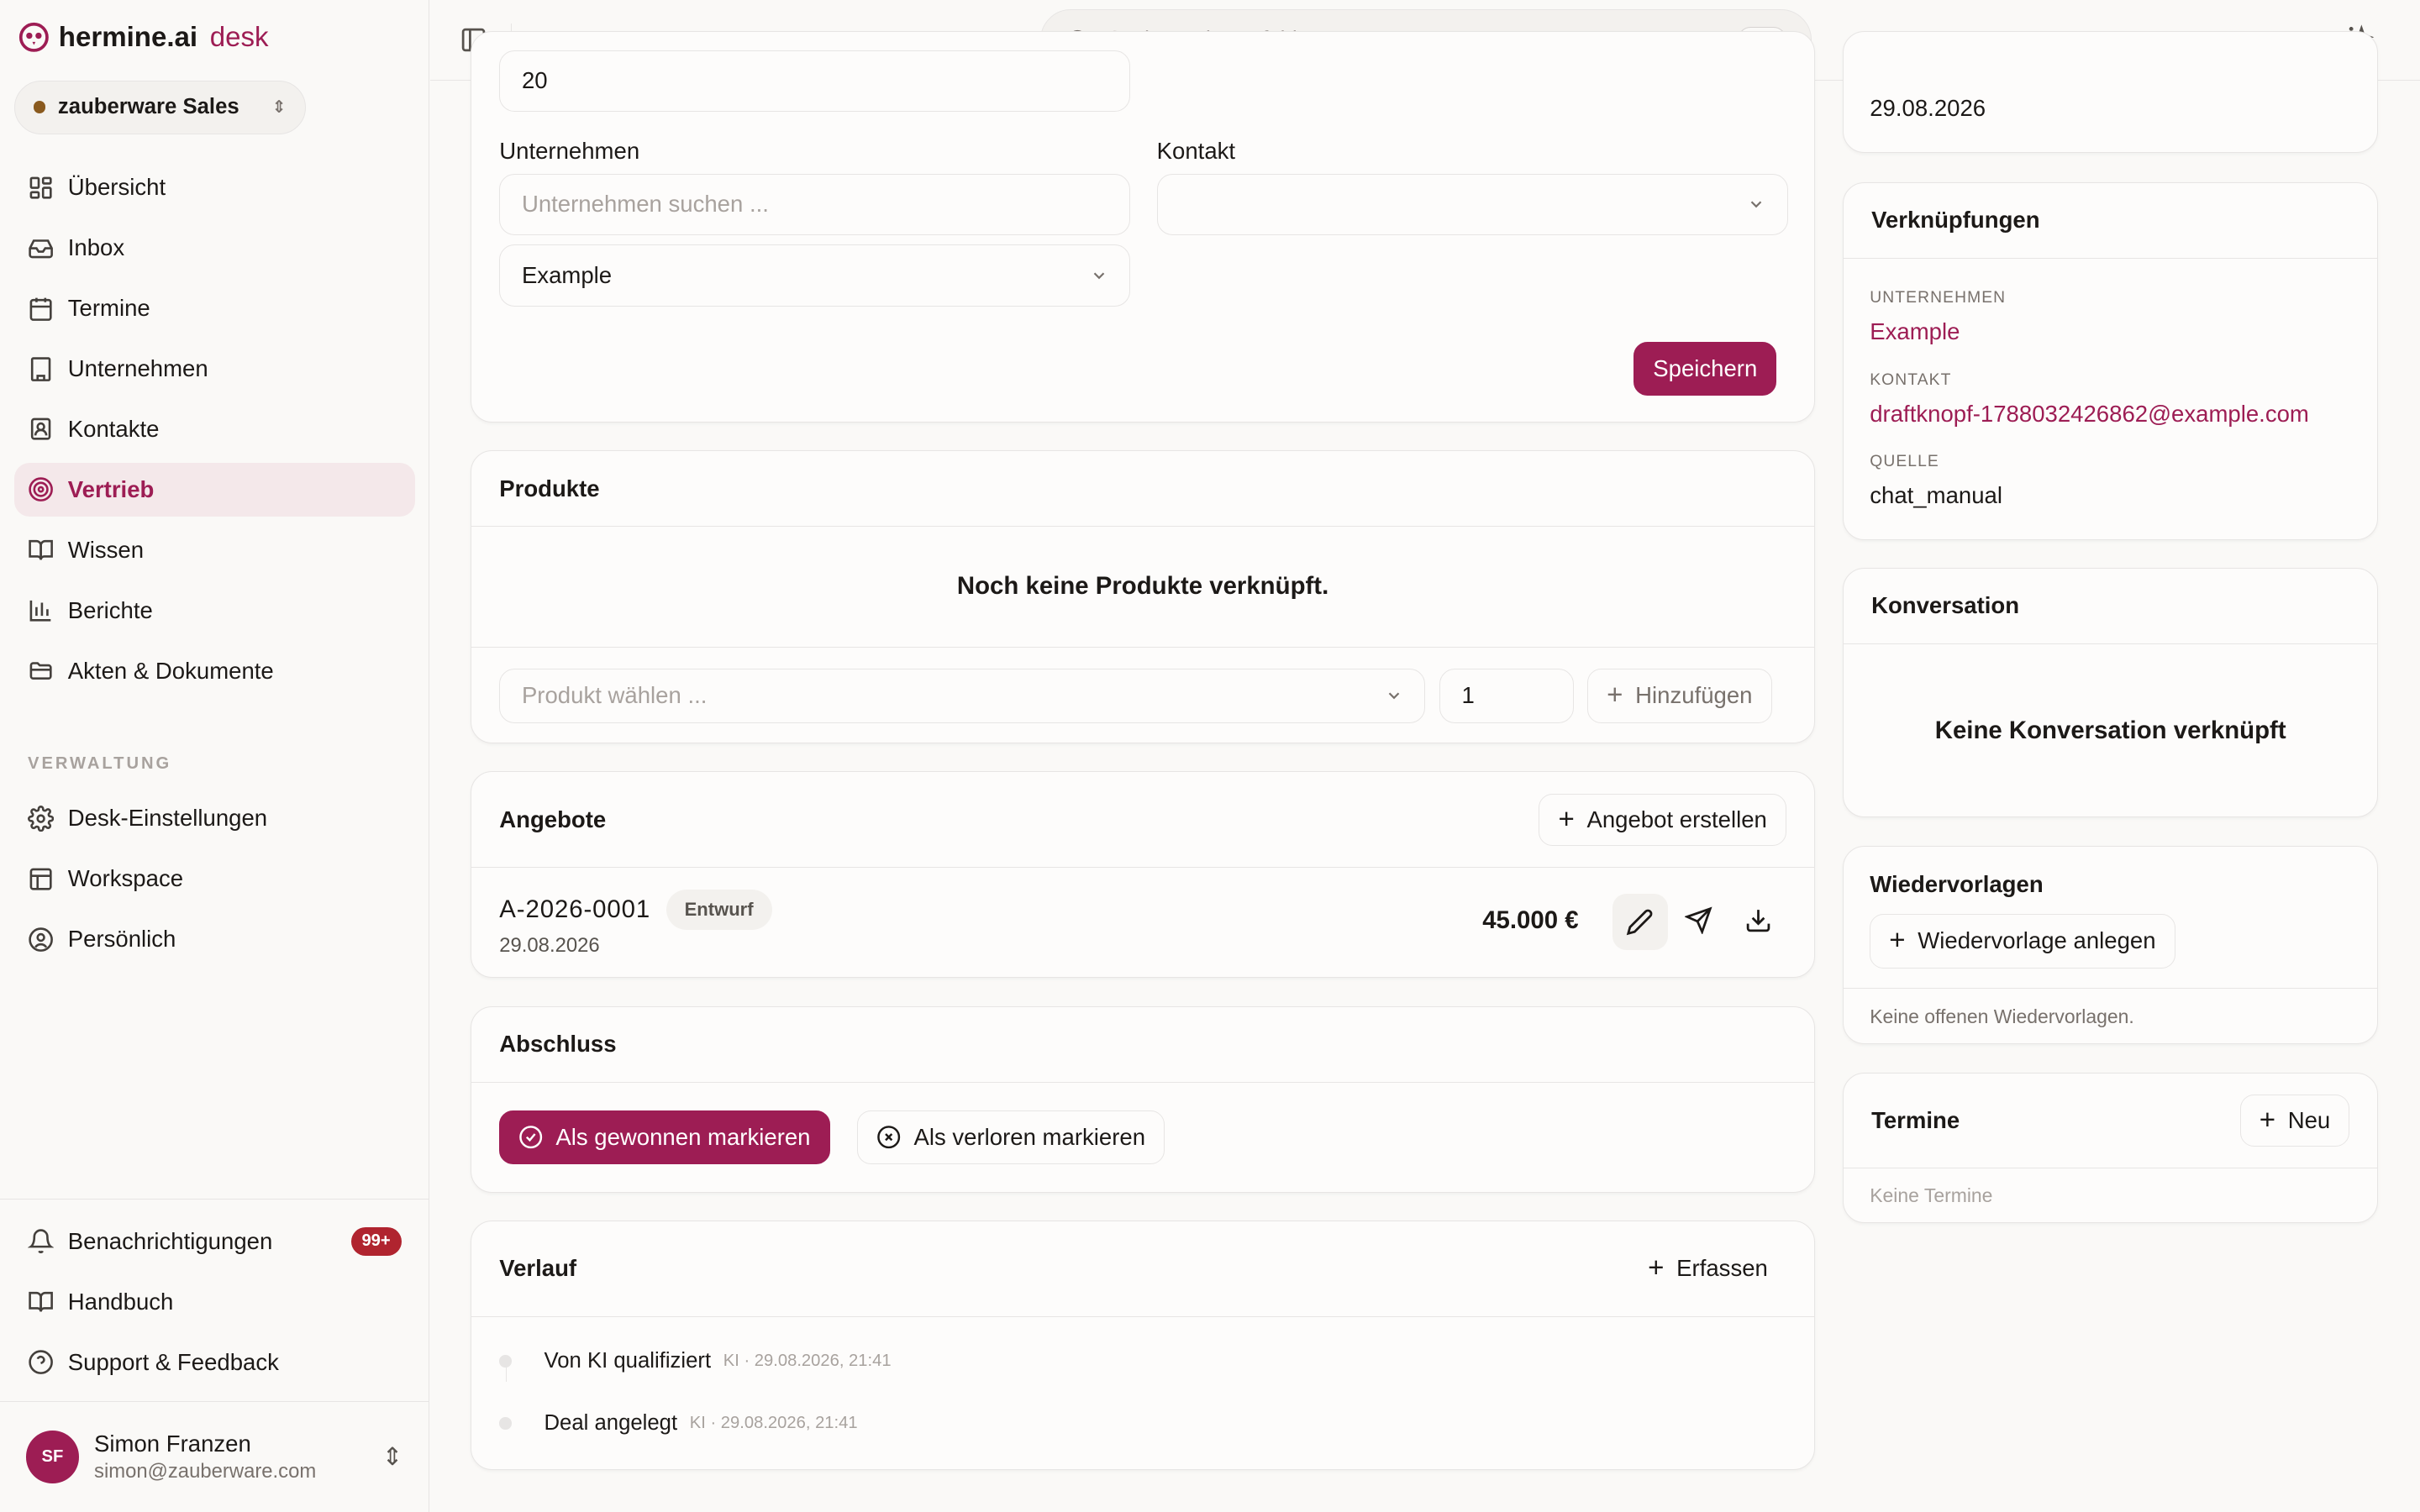 The image size is (2420, 1512). What do you see at coordinates (138, 368) in the screenshot?
I see `nav-item-label: Unternehmen` at bounding box center [138, 368].